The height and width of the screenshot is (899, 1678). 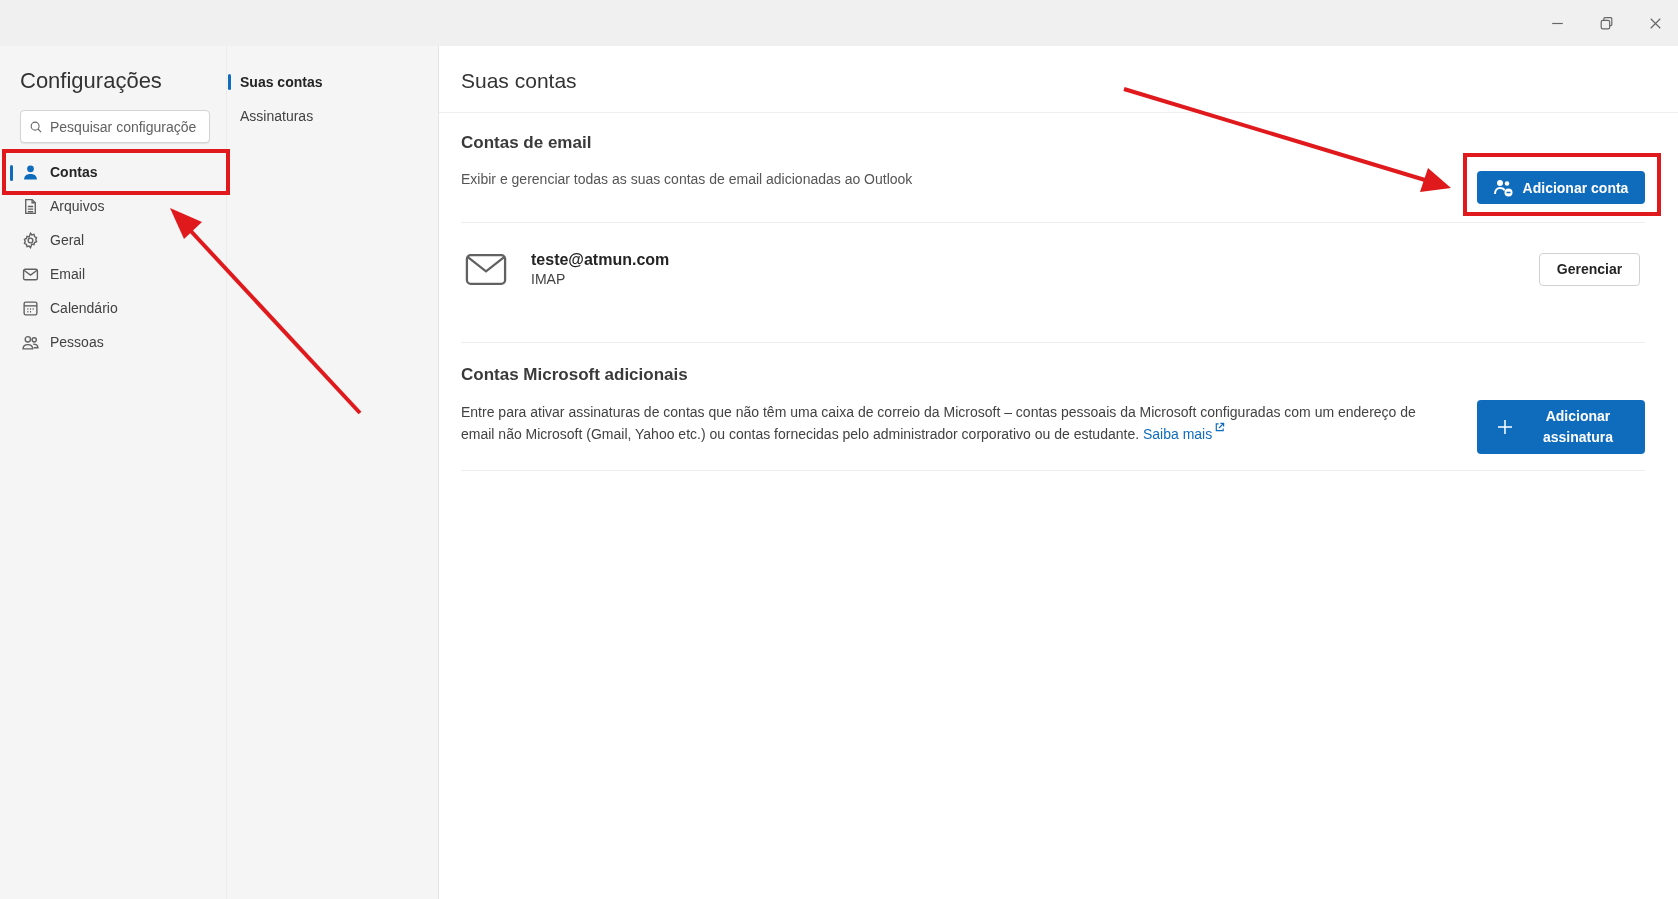 What do you see at coordinates (1058, 79) in the screenshot?
I see `page-title: Suas contas` at bounding box center [1058, 79].